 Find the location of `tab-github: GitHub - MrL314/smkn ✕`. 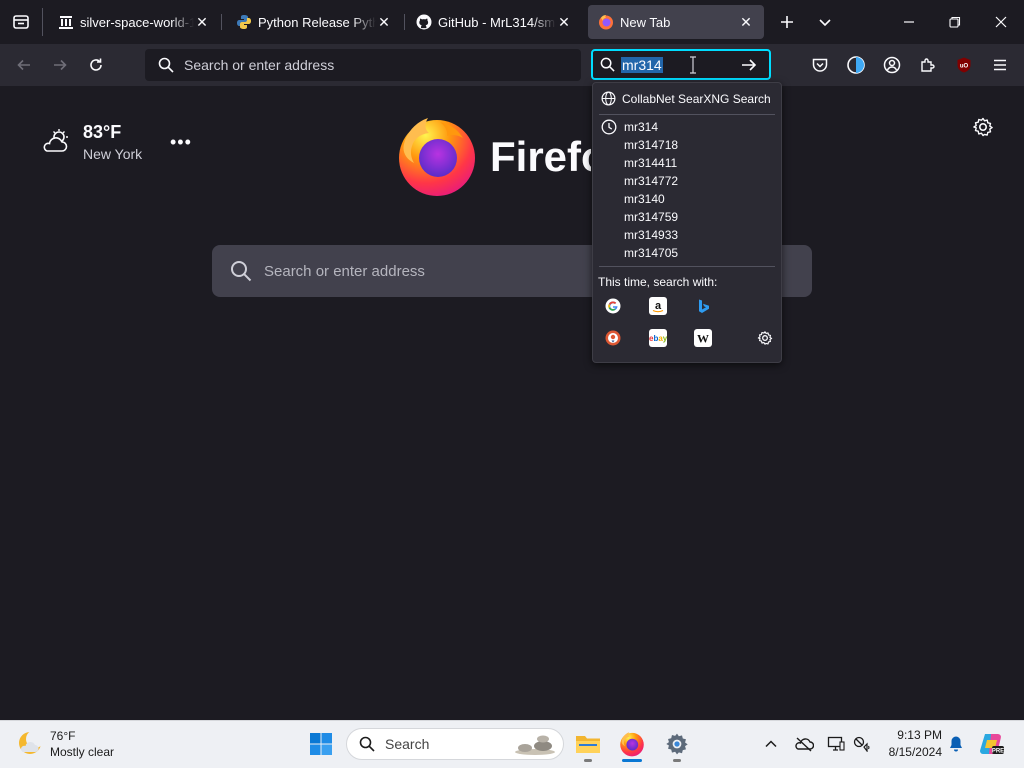

tab-github: GitHub - MrL314/smkn ✕ is located at coordinates (494, 22).